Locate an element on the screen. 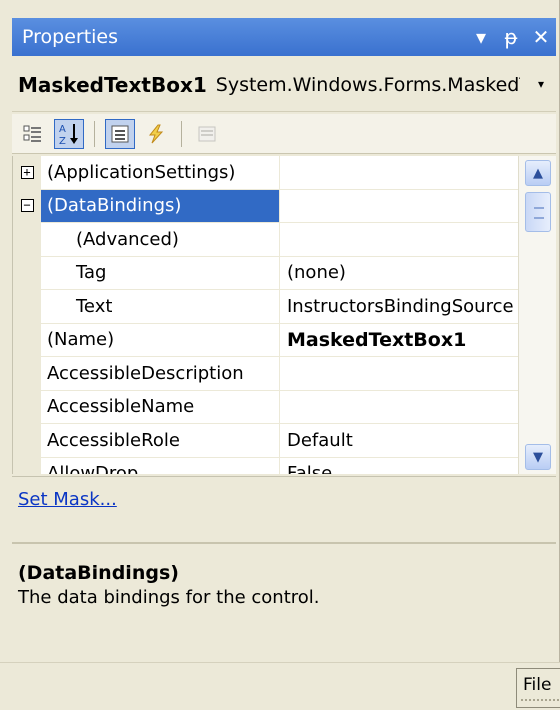 The image size is (560, 710). window-title: Properties is located at coordinates (70, 37).